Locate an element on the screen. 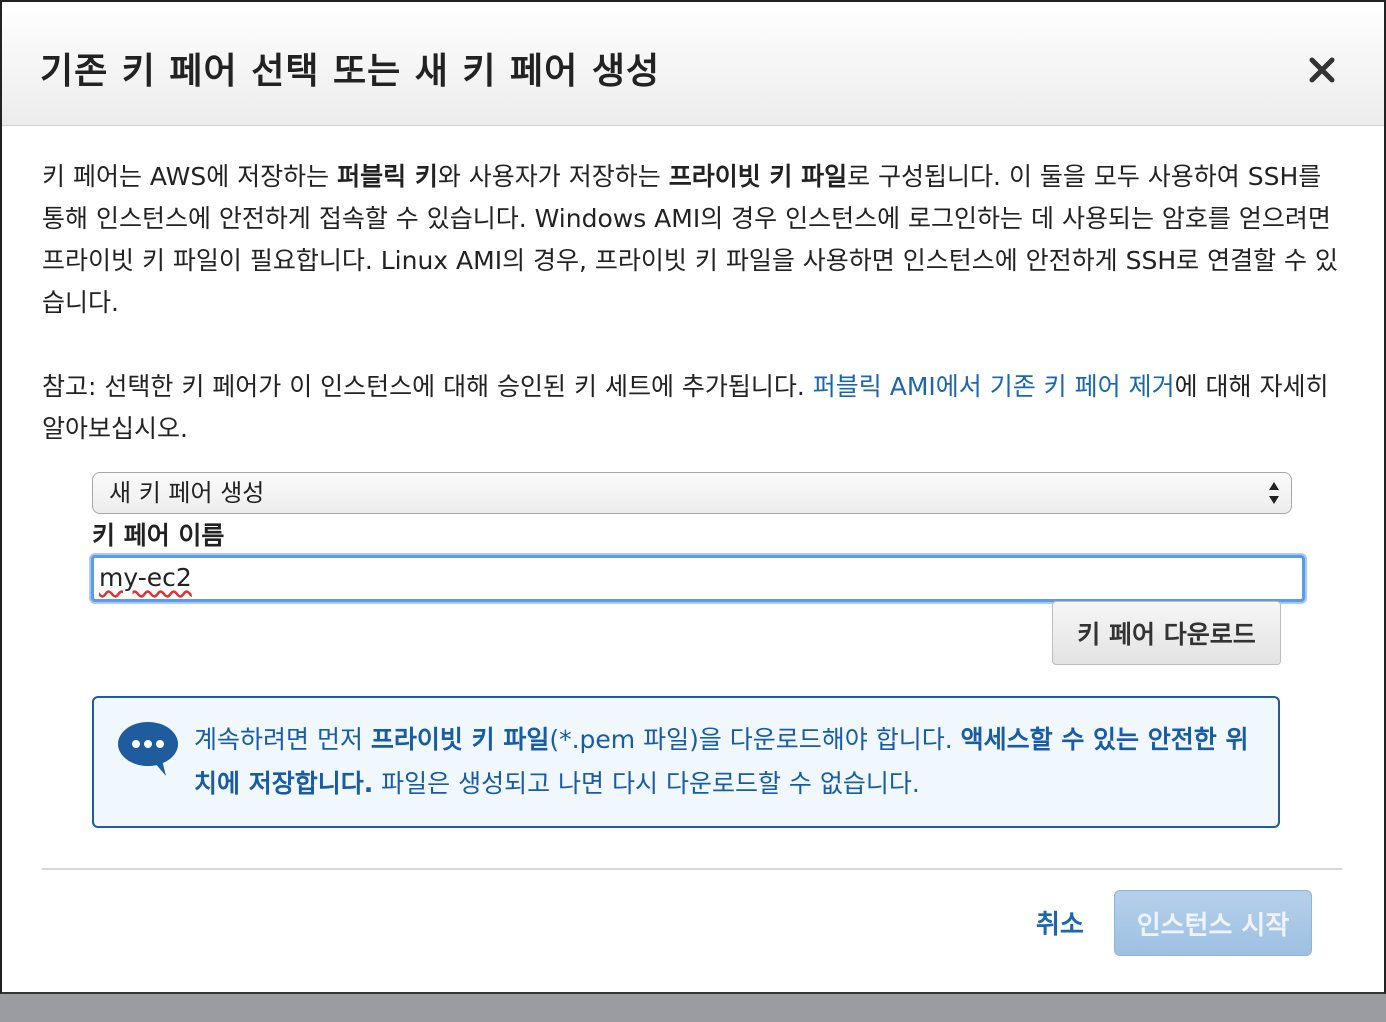  alert-text-1: 계속하려면 먼저 is located at coordinates (282, 739).